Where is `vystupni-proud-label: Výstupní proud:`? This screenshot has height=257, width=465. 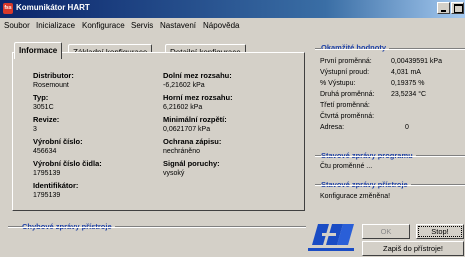 vystupni-proud-label: Výstupní proud: is located at coordinates (345, 72).